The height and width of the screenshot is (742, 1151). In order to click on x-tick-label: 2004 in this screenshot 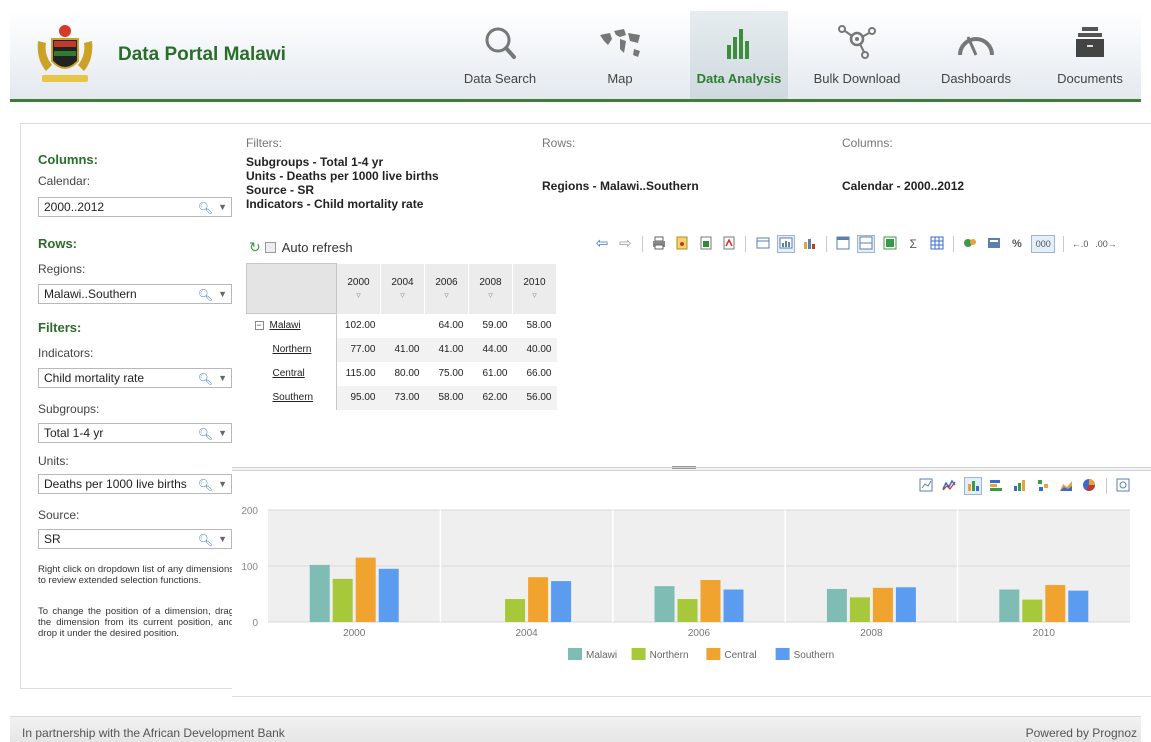, I will do `click(526, 633)`.